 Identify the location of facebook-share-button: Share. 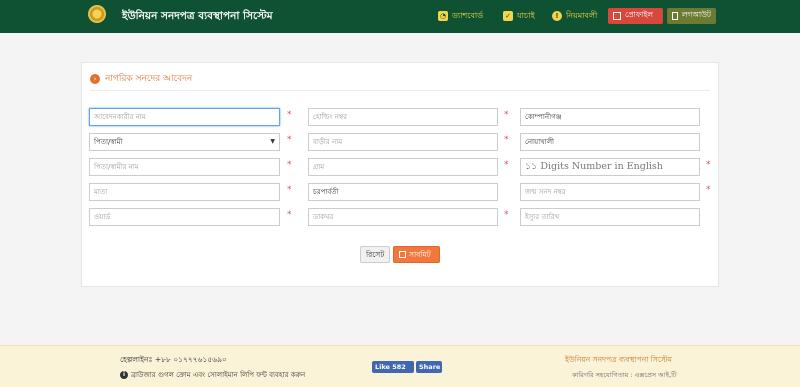
(429, 367).